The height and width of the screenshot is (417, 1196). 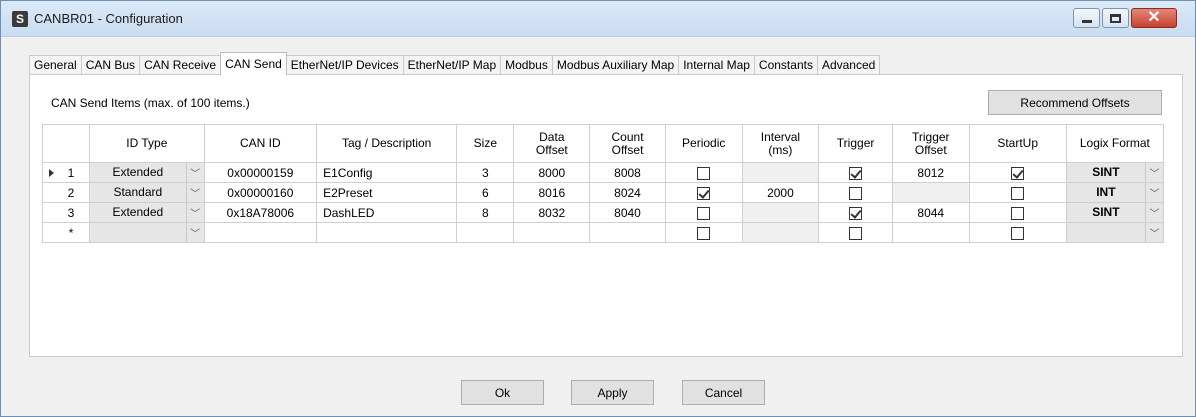 I want to click on id-type-cell: Standard ﹀, so click(x=147, y=192).